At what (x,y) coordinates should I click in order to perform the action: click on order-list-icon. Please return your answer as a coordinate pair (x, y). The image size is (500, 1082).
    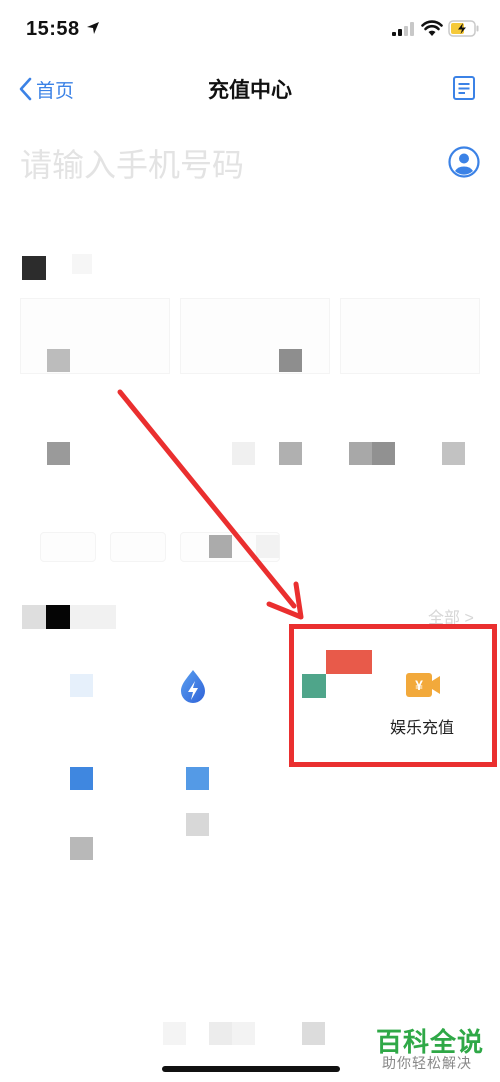
    Looking at the image, I should click on (464, 88).